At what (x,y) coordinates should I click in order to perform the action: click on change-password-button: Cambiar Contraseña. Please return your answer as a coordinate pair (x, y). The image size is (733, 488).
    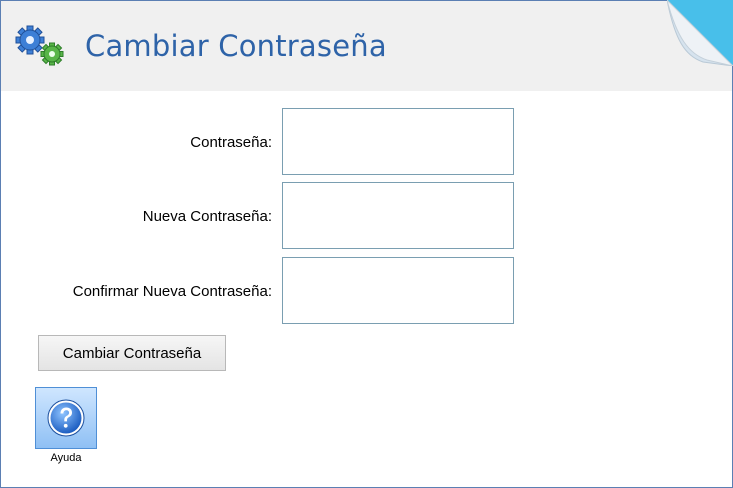
    Looking at the image, I should click on (132, 353).